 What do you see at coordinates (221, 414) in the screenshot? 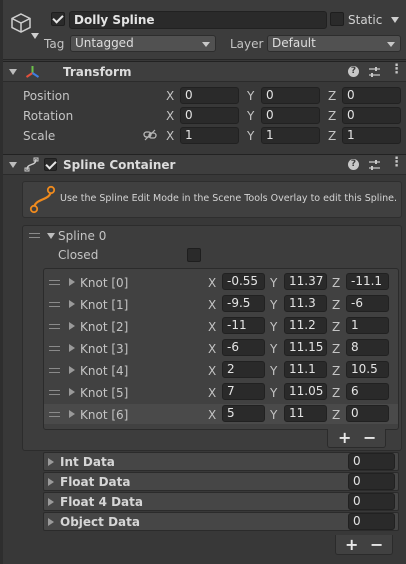
I see `knot-row: Knot [6] X 5 Y 11 Z 0` at bounding box center [221, 414].